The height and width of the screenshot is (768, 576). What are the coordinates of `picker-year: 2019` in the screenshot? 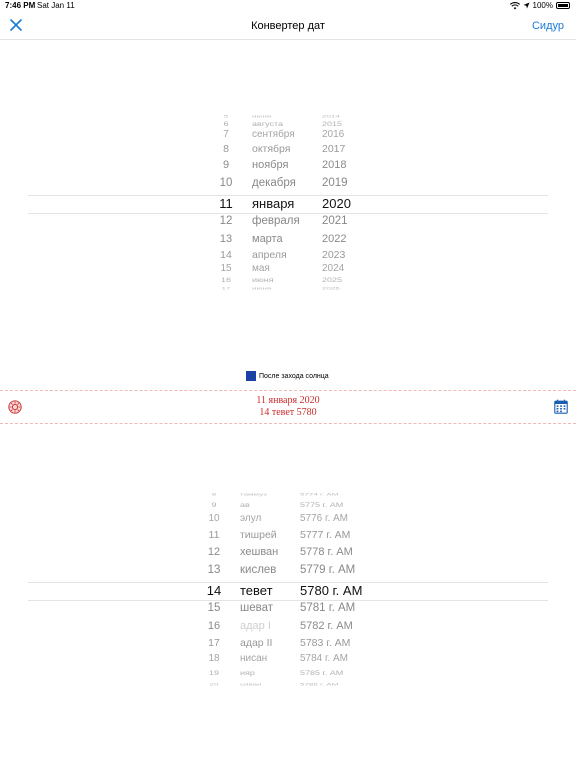 It's located at (335, 183).